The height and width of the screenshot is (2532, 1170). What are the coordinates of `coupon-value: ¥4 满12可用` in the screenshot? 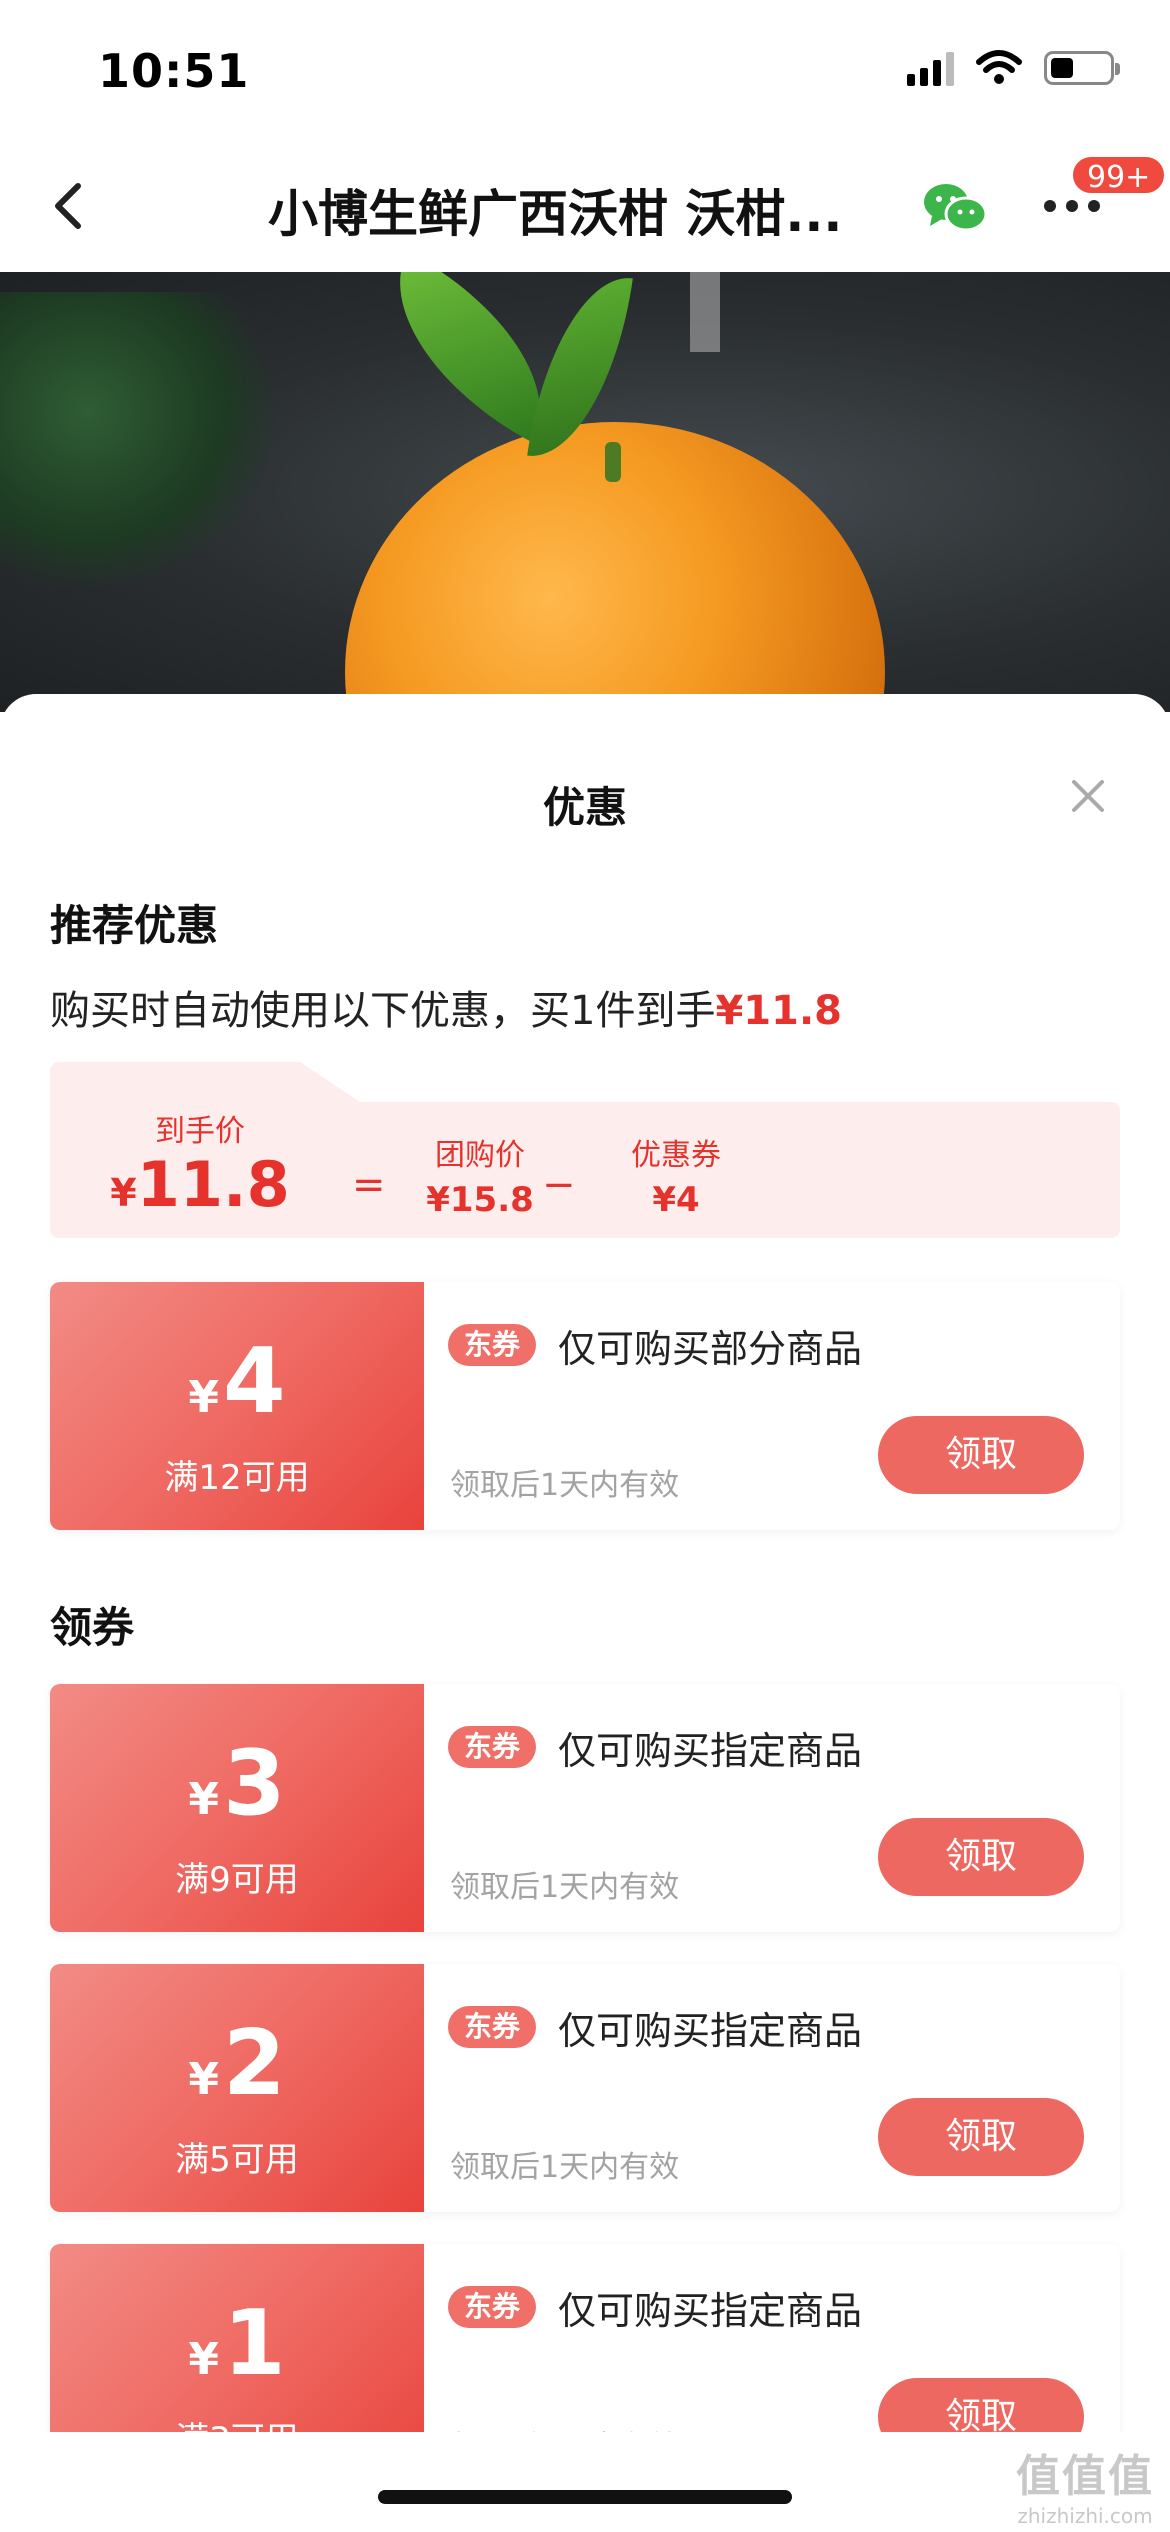 It's located at (237, 1406).